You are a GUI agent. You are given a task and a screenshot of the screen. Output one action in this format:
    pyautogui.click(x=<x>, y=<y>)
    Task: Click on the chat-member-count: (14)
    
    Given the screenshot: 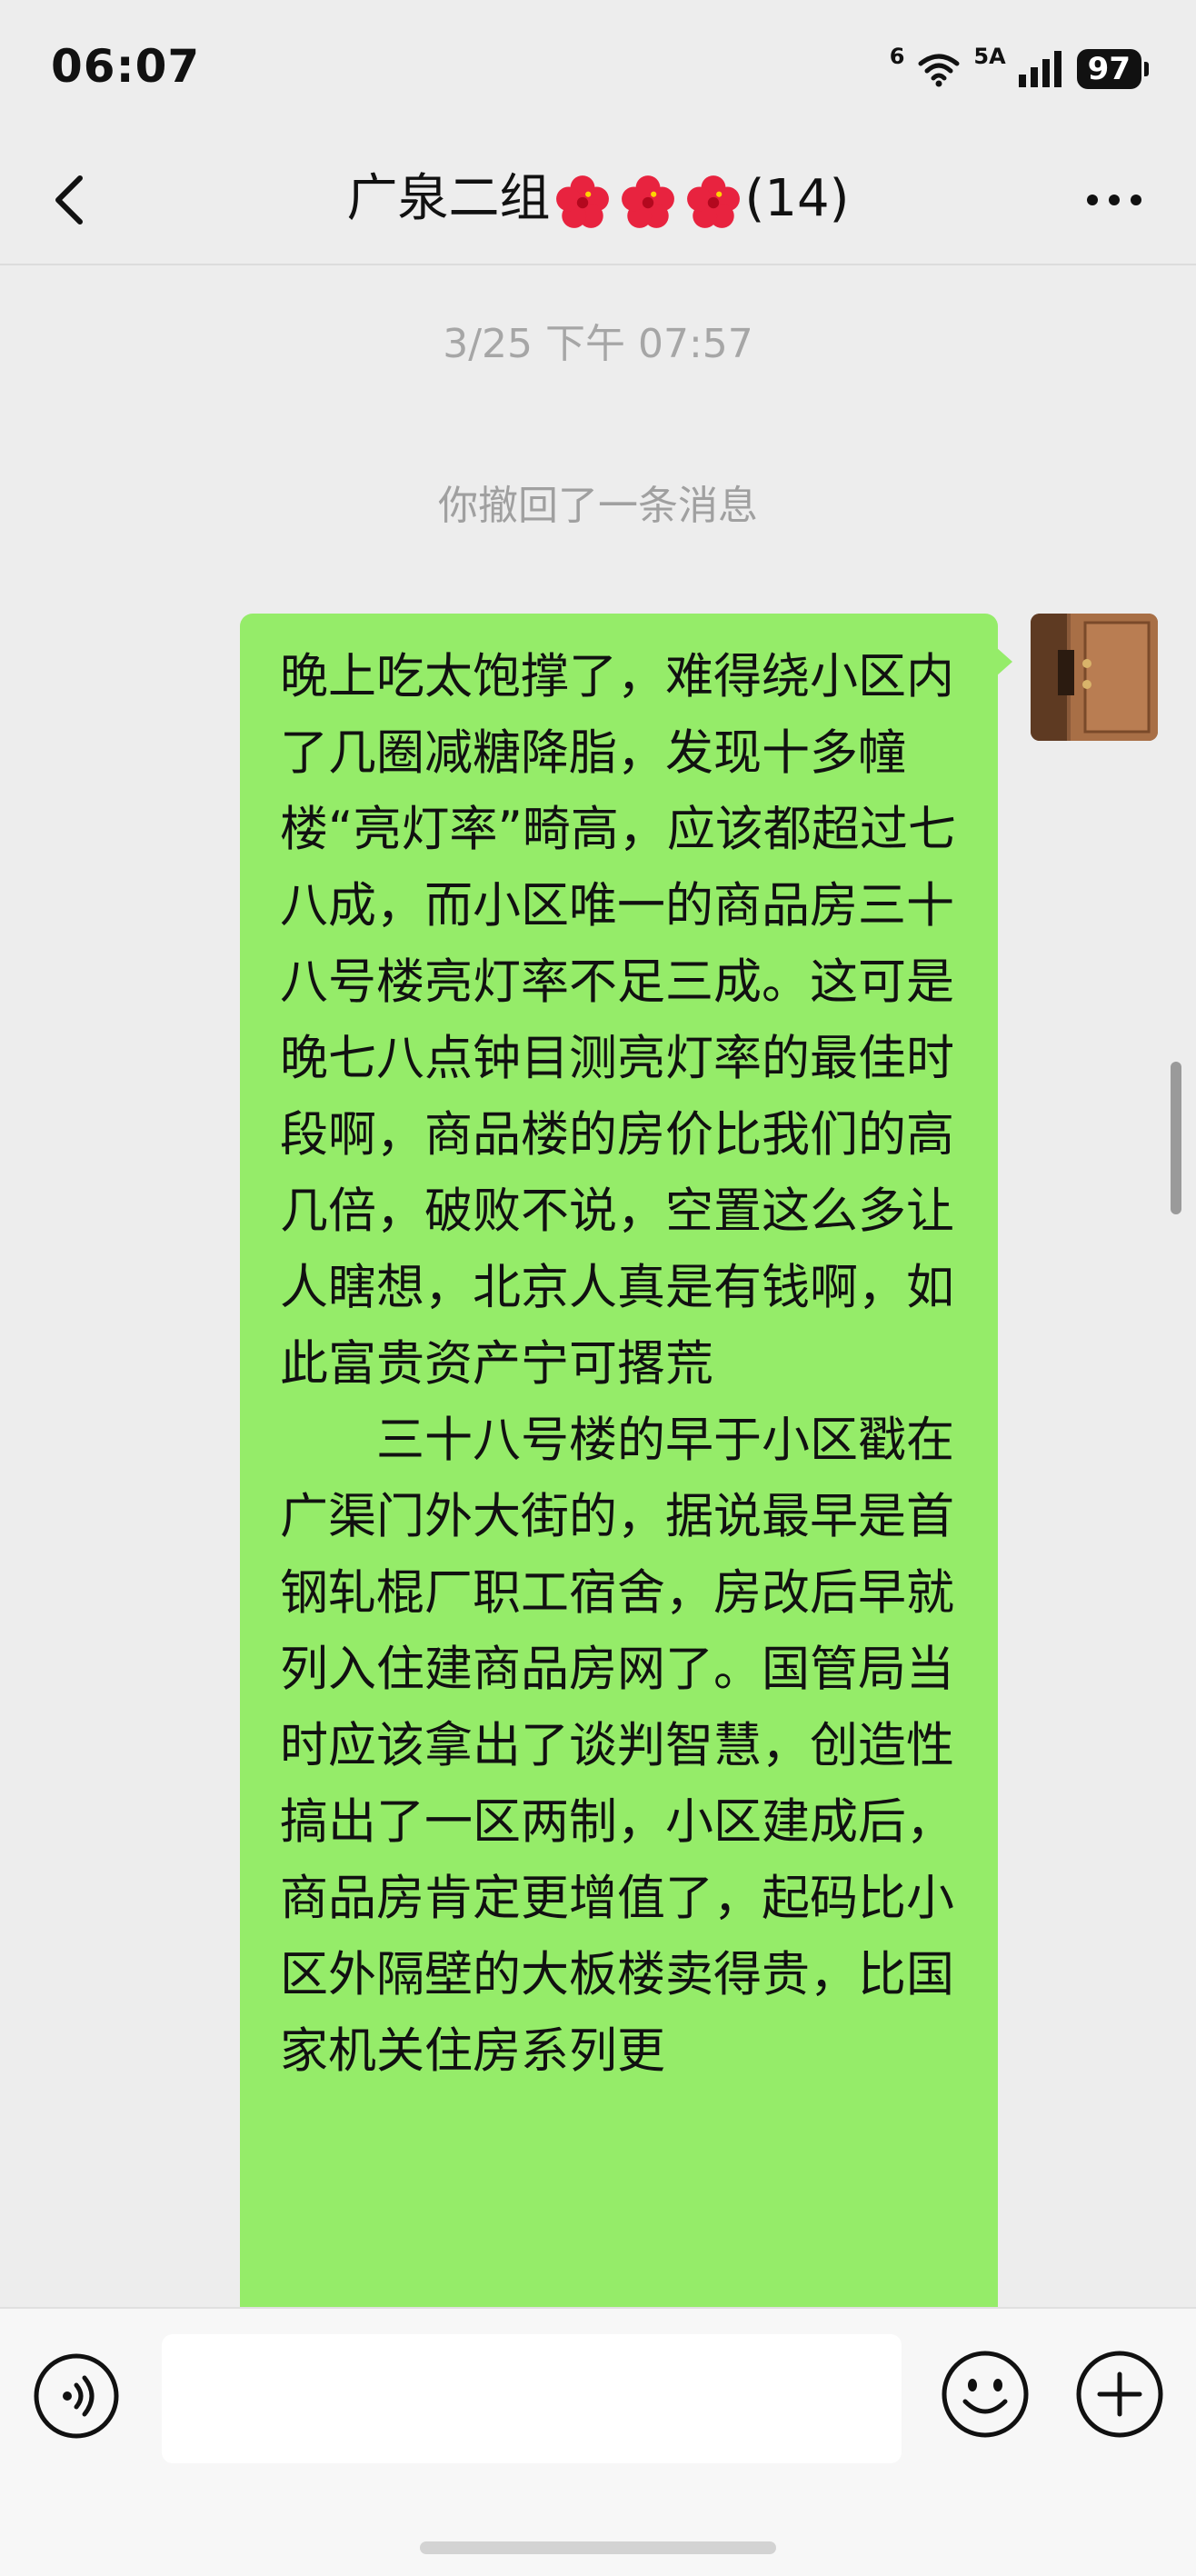 What is the action you would take?
    pyautogui.click(x=797, y=199)
    